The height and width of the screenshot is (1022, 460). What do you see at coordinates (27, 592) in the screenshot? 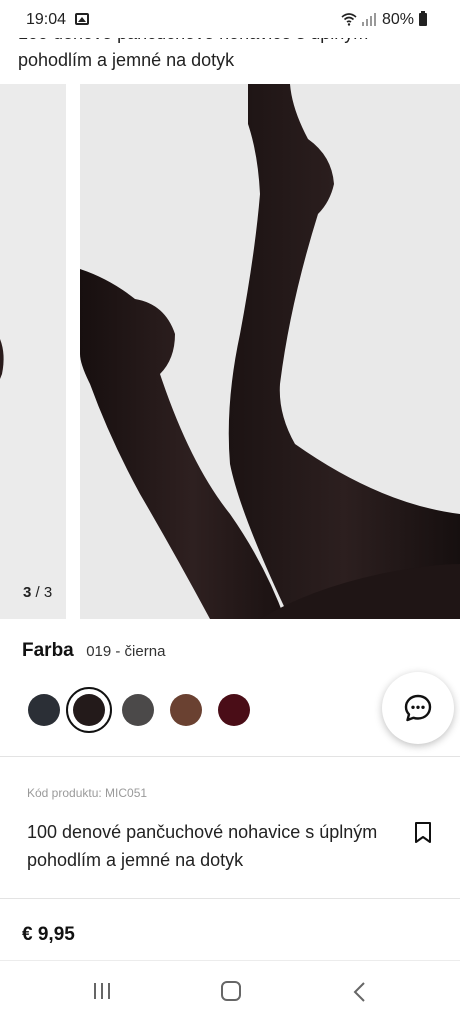
I see `slide-current-number: 3` at bounding box center [27, 592].